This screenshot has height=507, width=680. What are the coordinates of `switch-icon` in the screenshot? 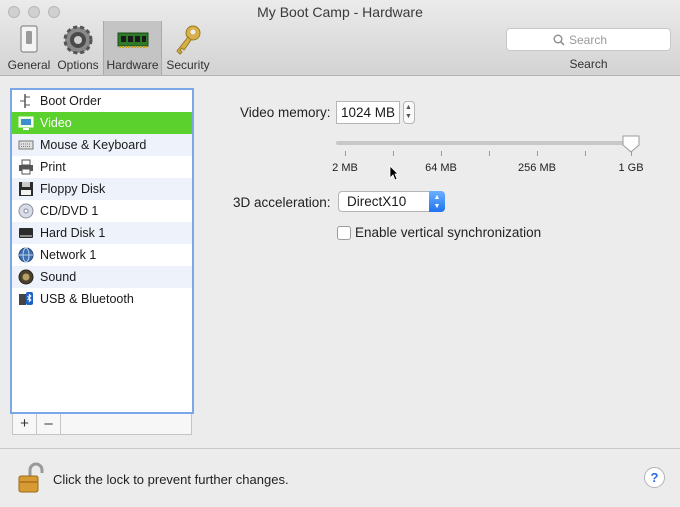 It's located at (29, 39).